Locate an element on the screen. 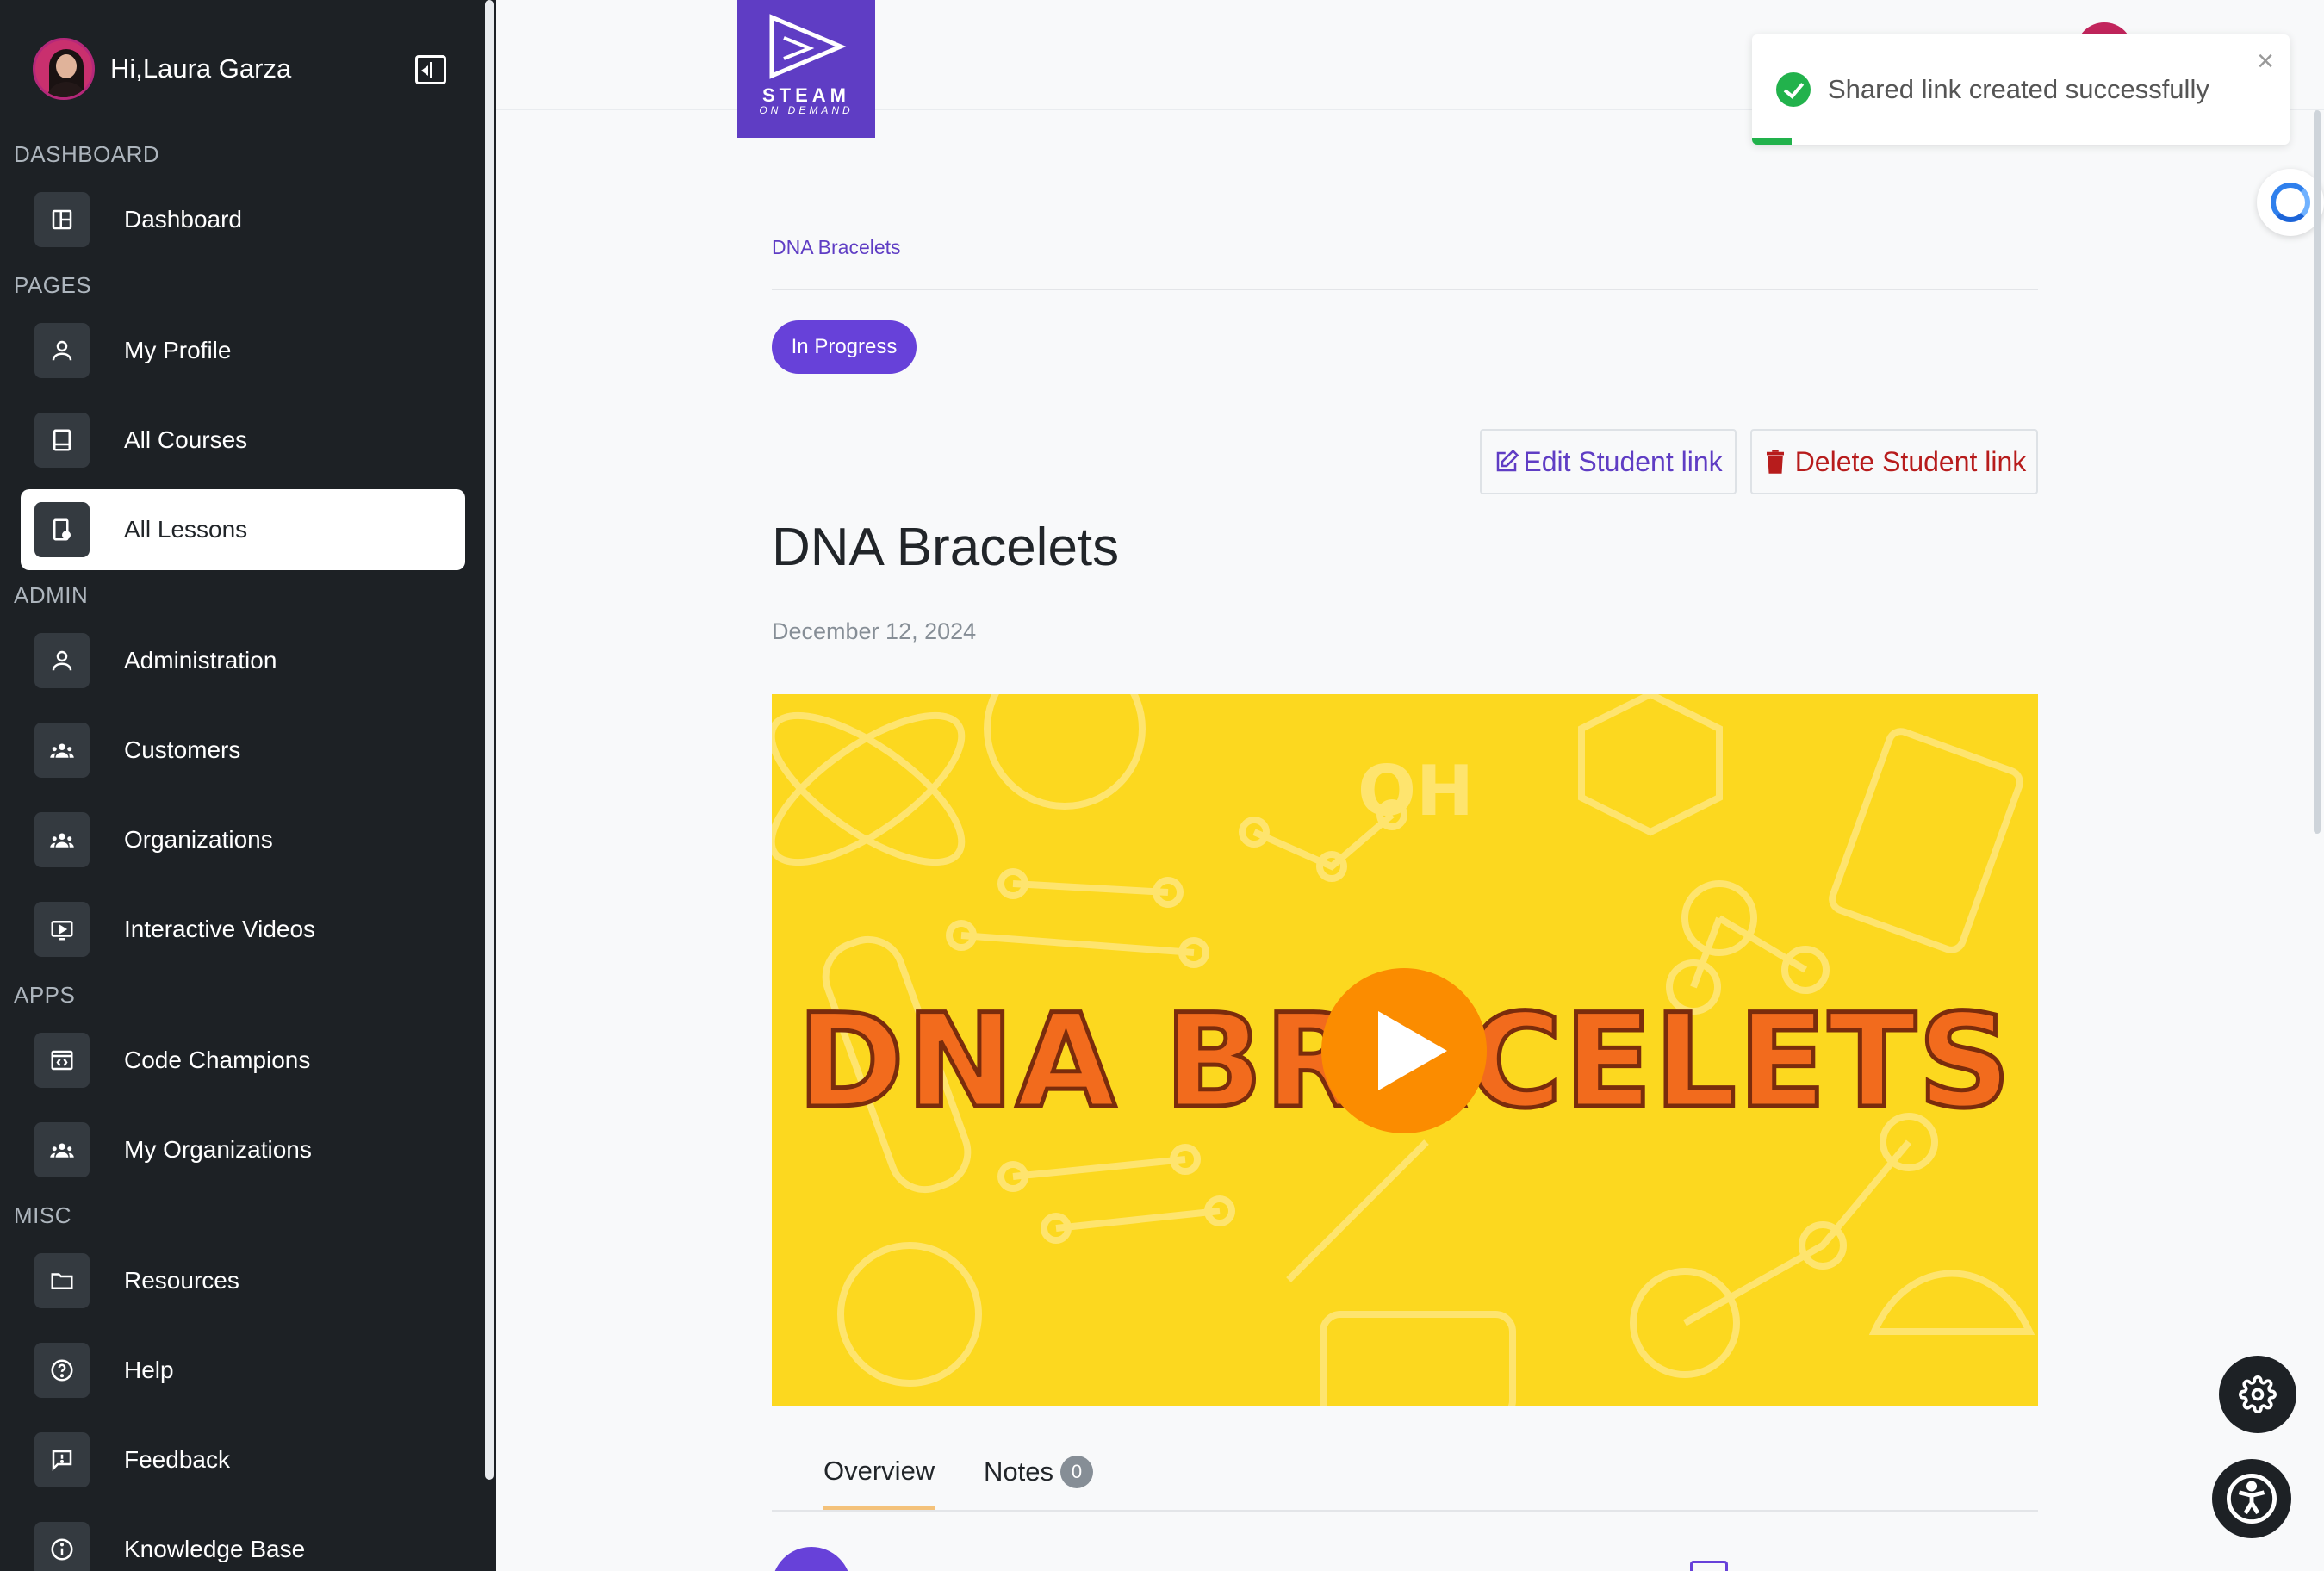  sidebar-item-label: Customers is located at coordinates (182, 749).